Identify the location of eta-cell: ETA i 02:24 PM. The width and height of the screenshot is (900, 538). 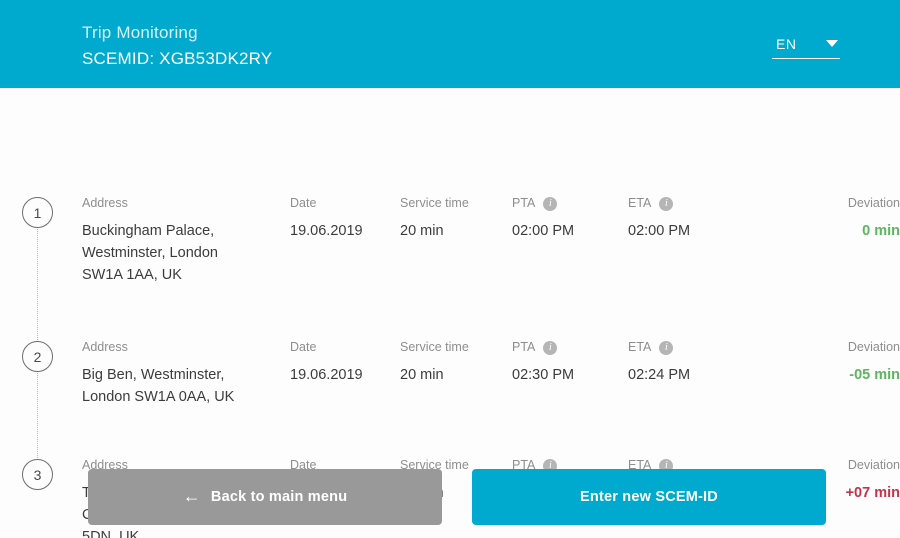
(678, 363).